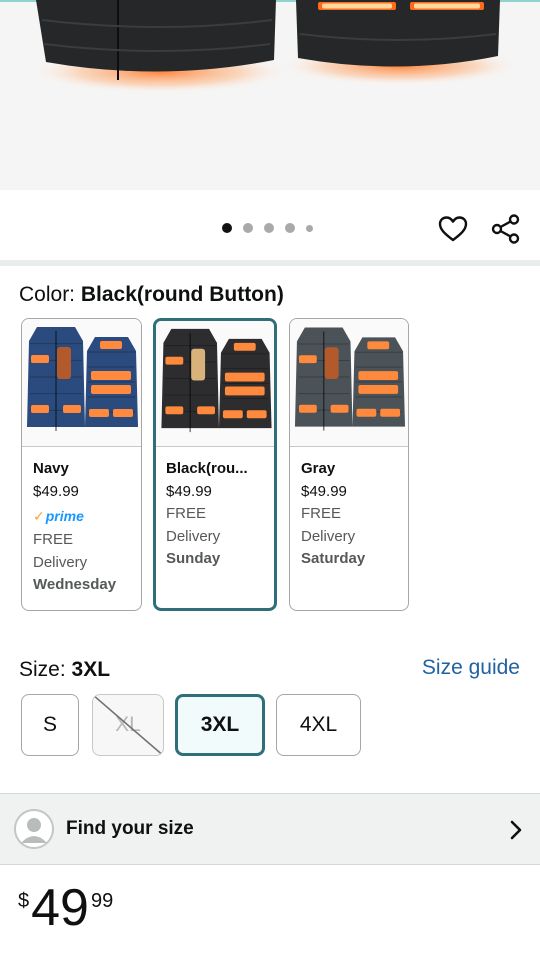 Image resolution: width=540 pixels, height=958 pixels. Describe the element at coordinates (51, 468) in the screenshot. I see `color-option-name: Navy` at that location.